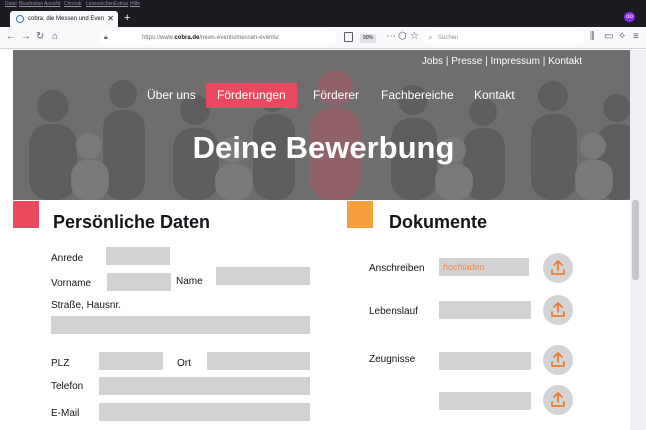 The height and width of the screenshot is (430, 646). I want to click on lebenslauf-label: Lebenslauf, so click(393, 311).